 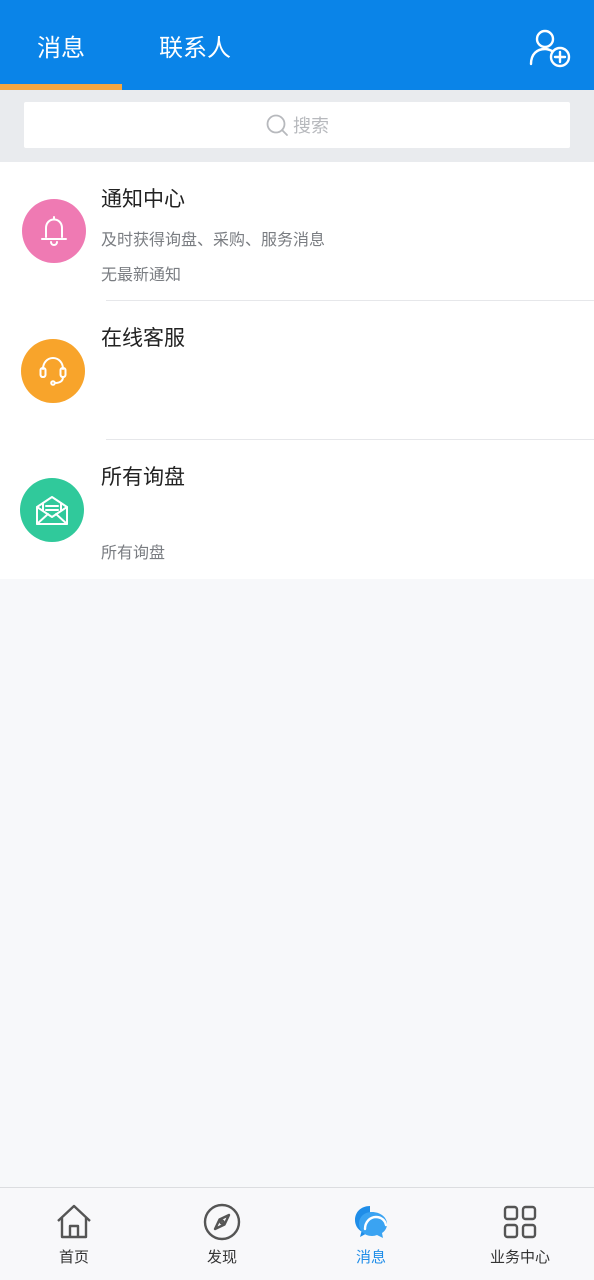 I want to click on bell-icon, so click(x=54, y=231).